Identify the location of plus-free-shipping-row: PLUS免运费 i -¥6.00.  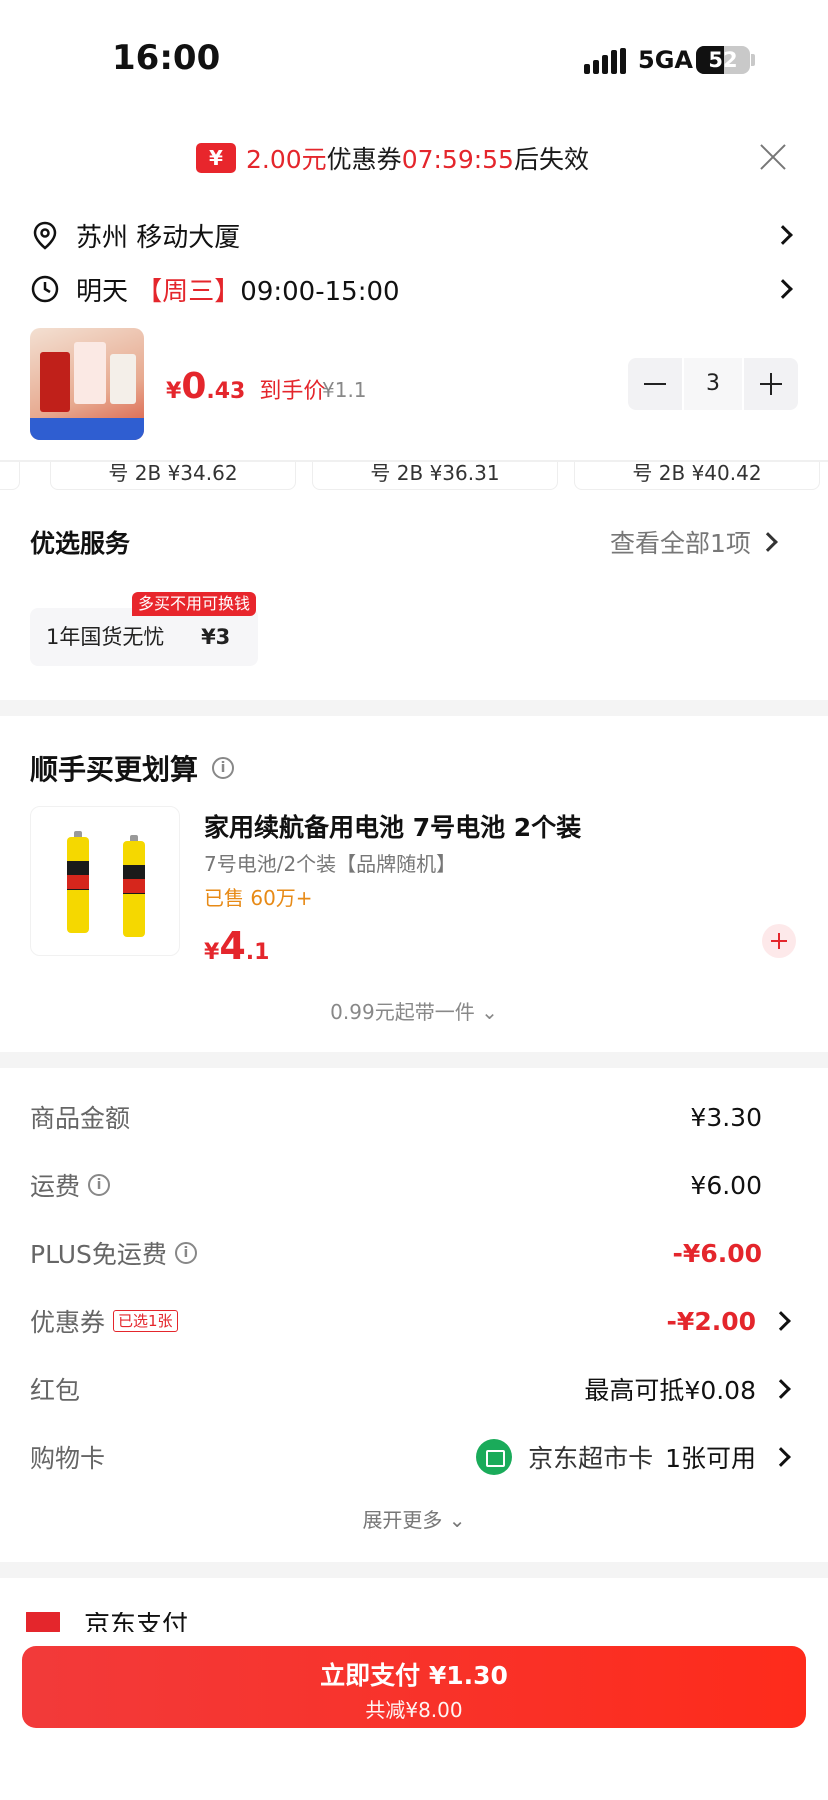
(414, 1253).